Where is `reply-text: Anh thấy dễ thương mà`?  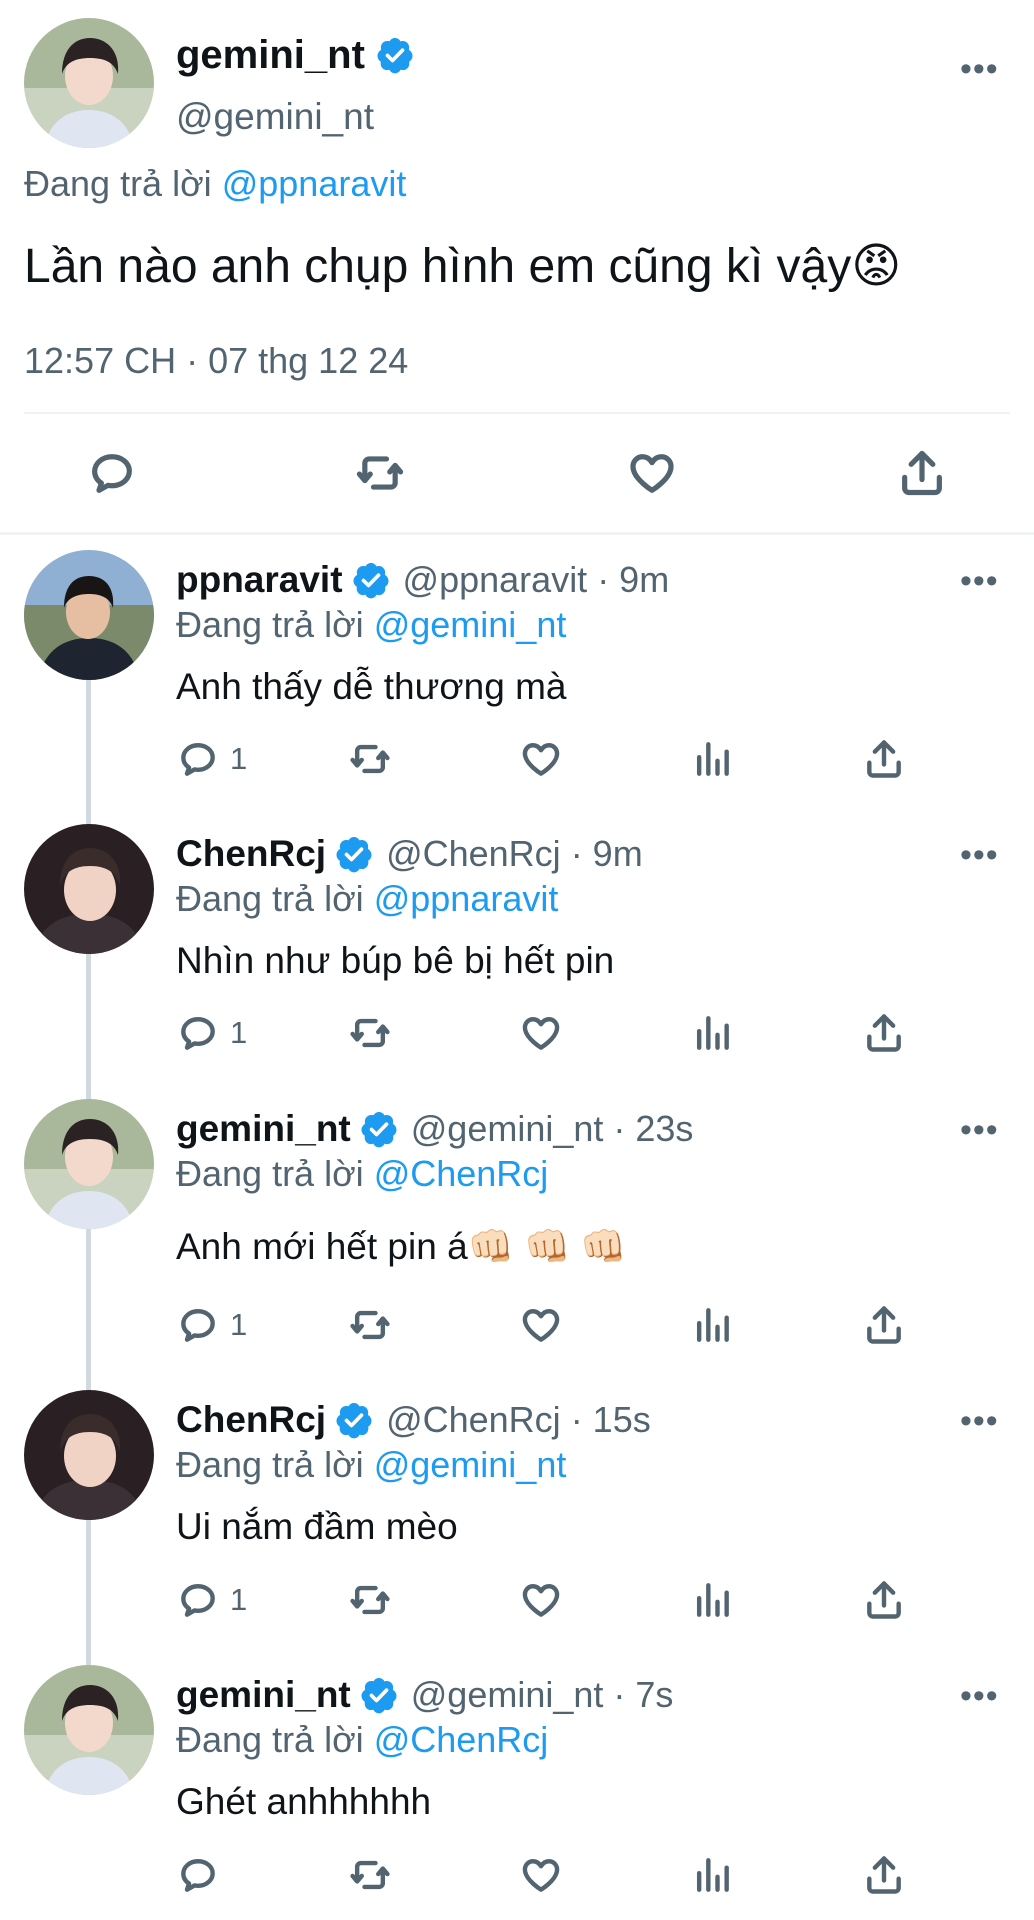 reply-text: Anh thấy dễ thương mà is located at coordinates (371, 686).